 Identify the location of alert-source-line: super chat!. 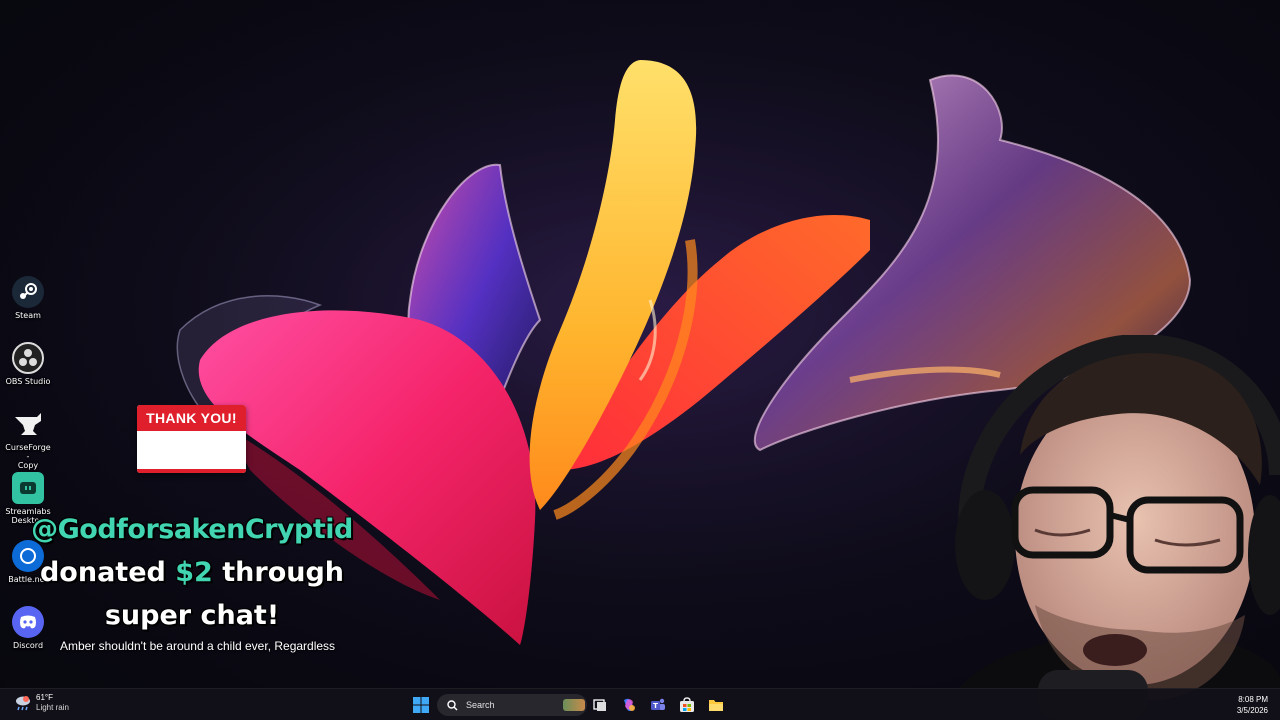
(192, 615).